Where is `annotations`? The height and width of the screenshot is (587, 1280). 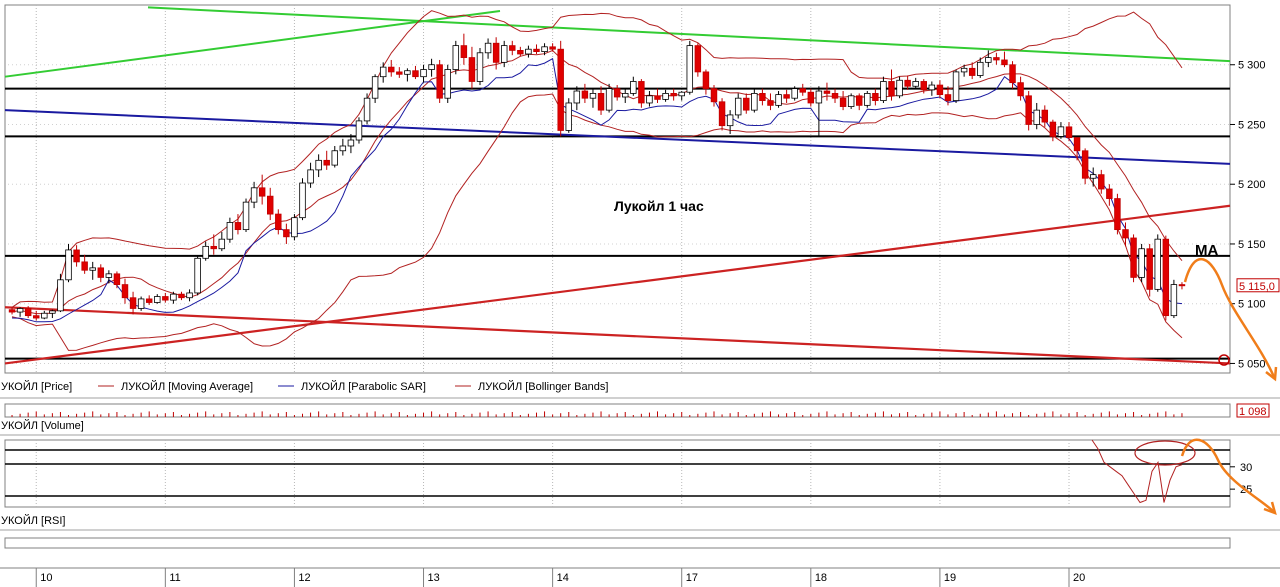
annotations is located at coordinates (1229, 386).